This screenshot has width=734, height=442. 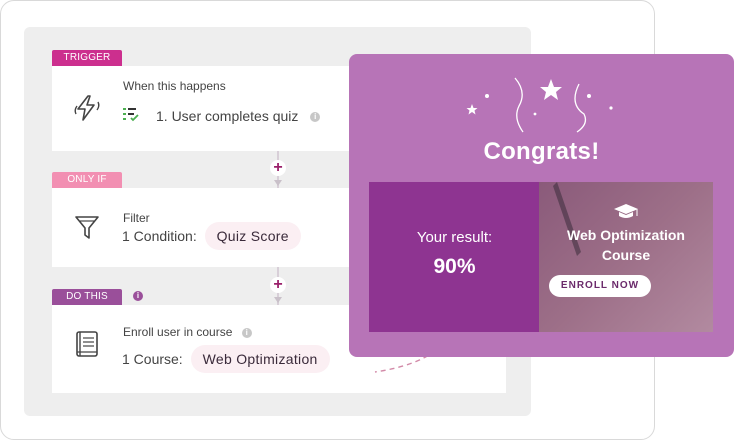 I want to click on enroll-title: Enroll user in course i, so click(x=187, y=332).